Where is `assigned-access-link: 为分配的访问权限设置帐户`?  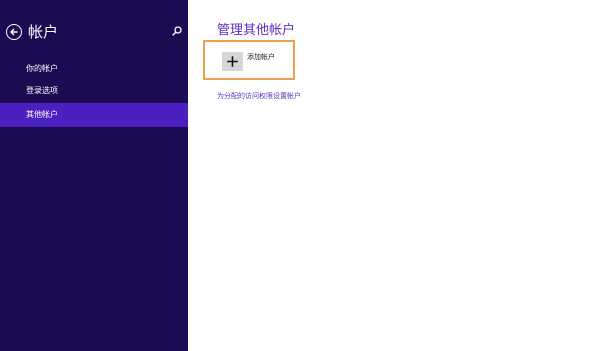
assigned-access-link: 为分配的访问权限设置帐户 is located at coordinates (259, 96).